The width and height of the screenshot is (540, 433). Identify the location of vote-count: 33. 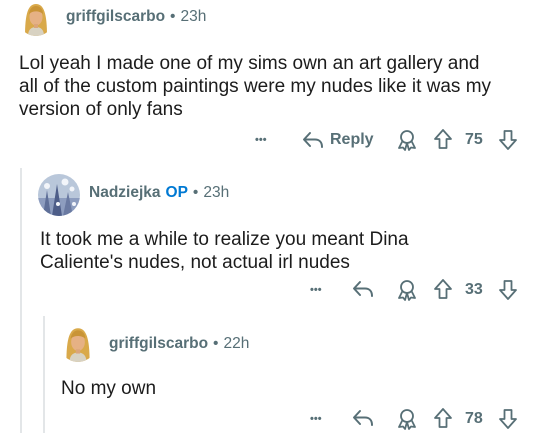
(474, 289).